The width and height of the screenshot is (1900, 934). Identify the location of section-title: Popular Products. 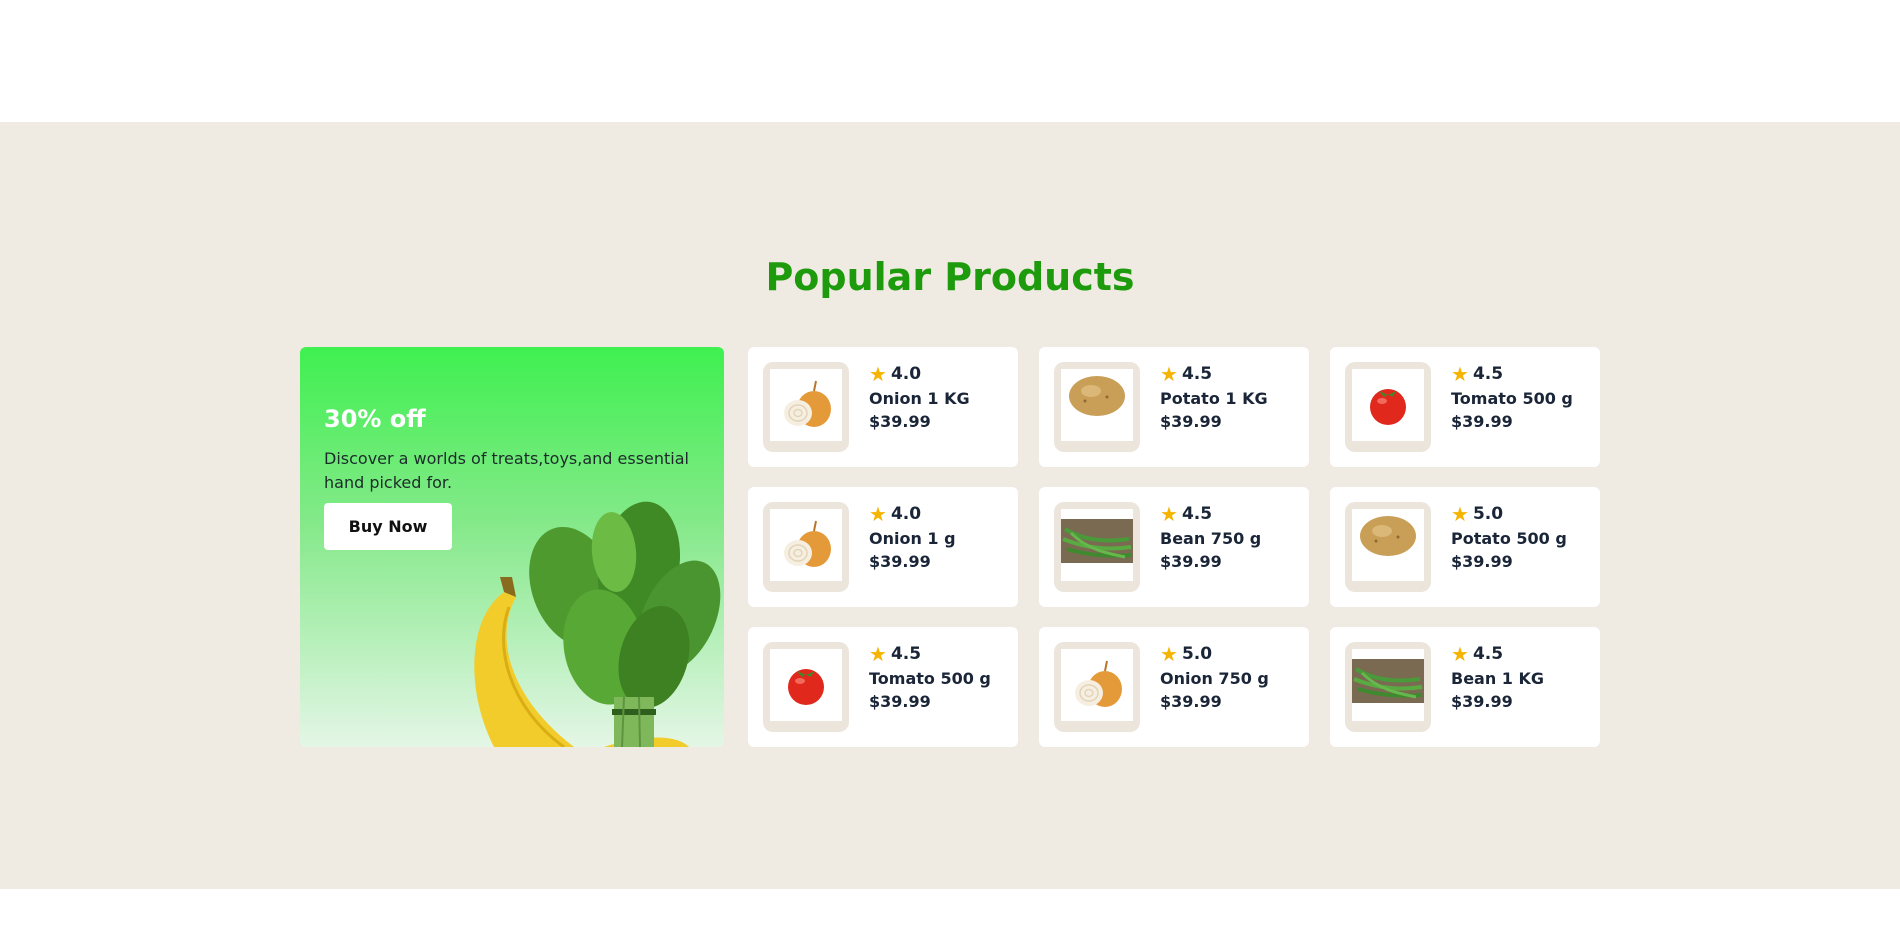
(950, 277).